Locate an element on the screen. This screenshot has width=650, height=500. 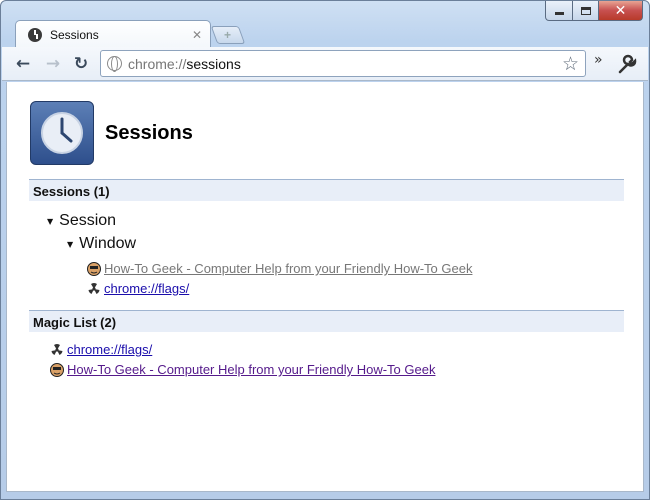
more-chevron-icon: » is located at coordinates (598, 60).